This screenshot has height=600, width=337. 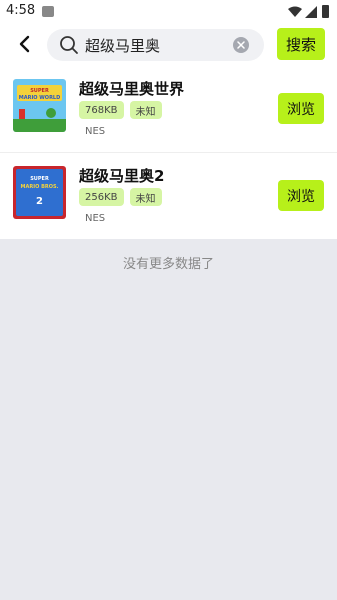 I want to click on search-button: 搜索, so click(x=301, y=44).